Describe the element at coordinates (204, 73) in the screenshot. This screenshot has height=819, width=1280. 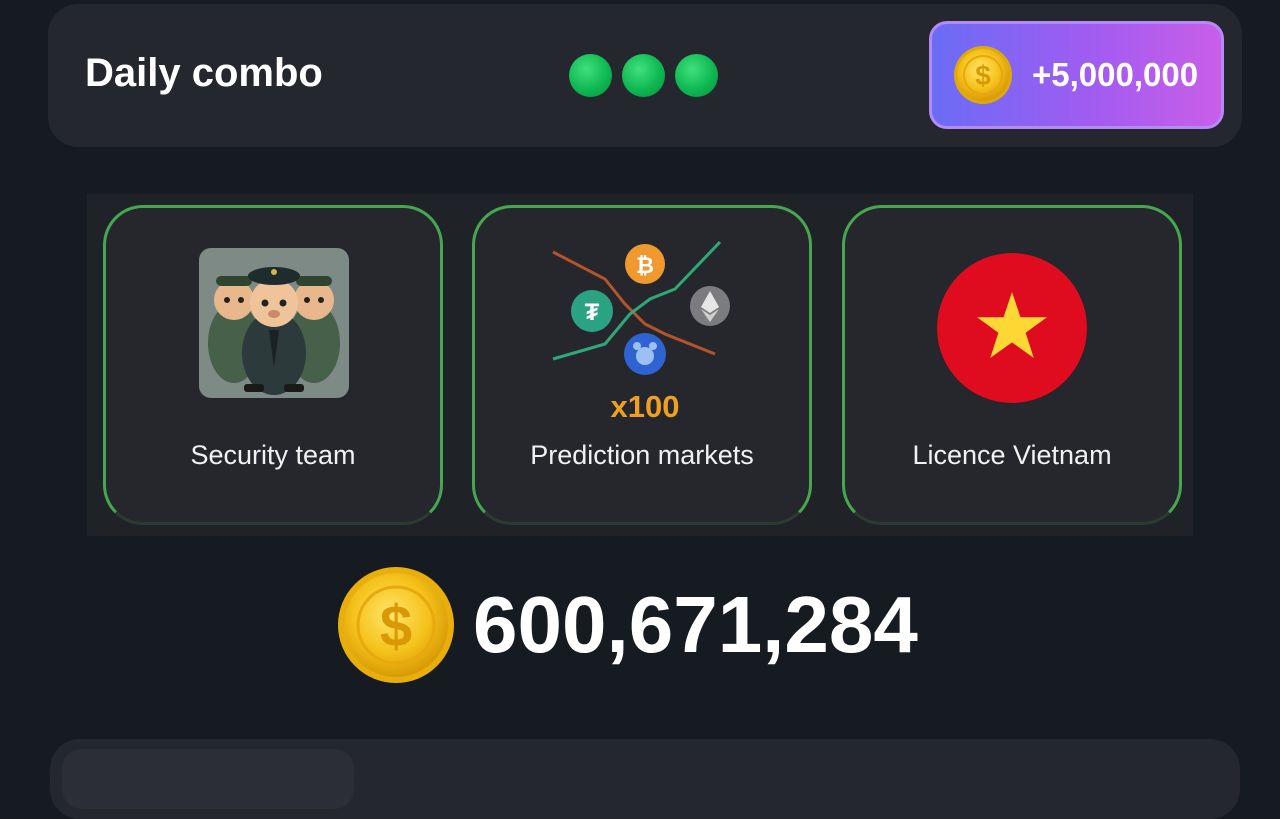
I see `daily-combo-title: Daily combo` at that location.